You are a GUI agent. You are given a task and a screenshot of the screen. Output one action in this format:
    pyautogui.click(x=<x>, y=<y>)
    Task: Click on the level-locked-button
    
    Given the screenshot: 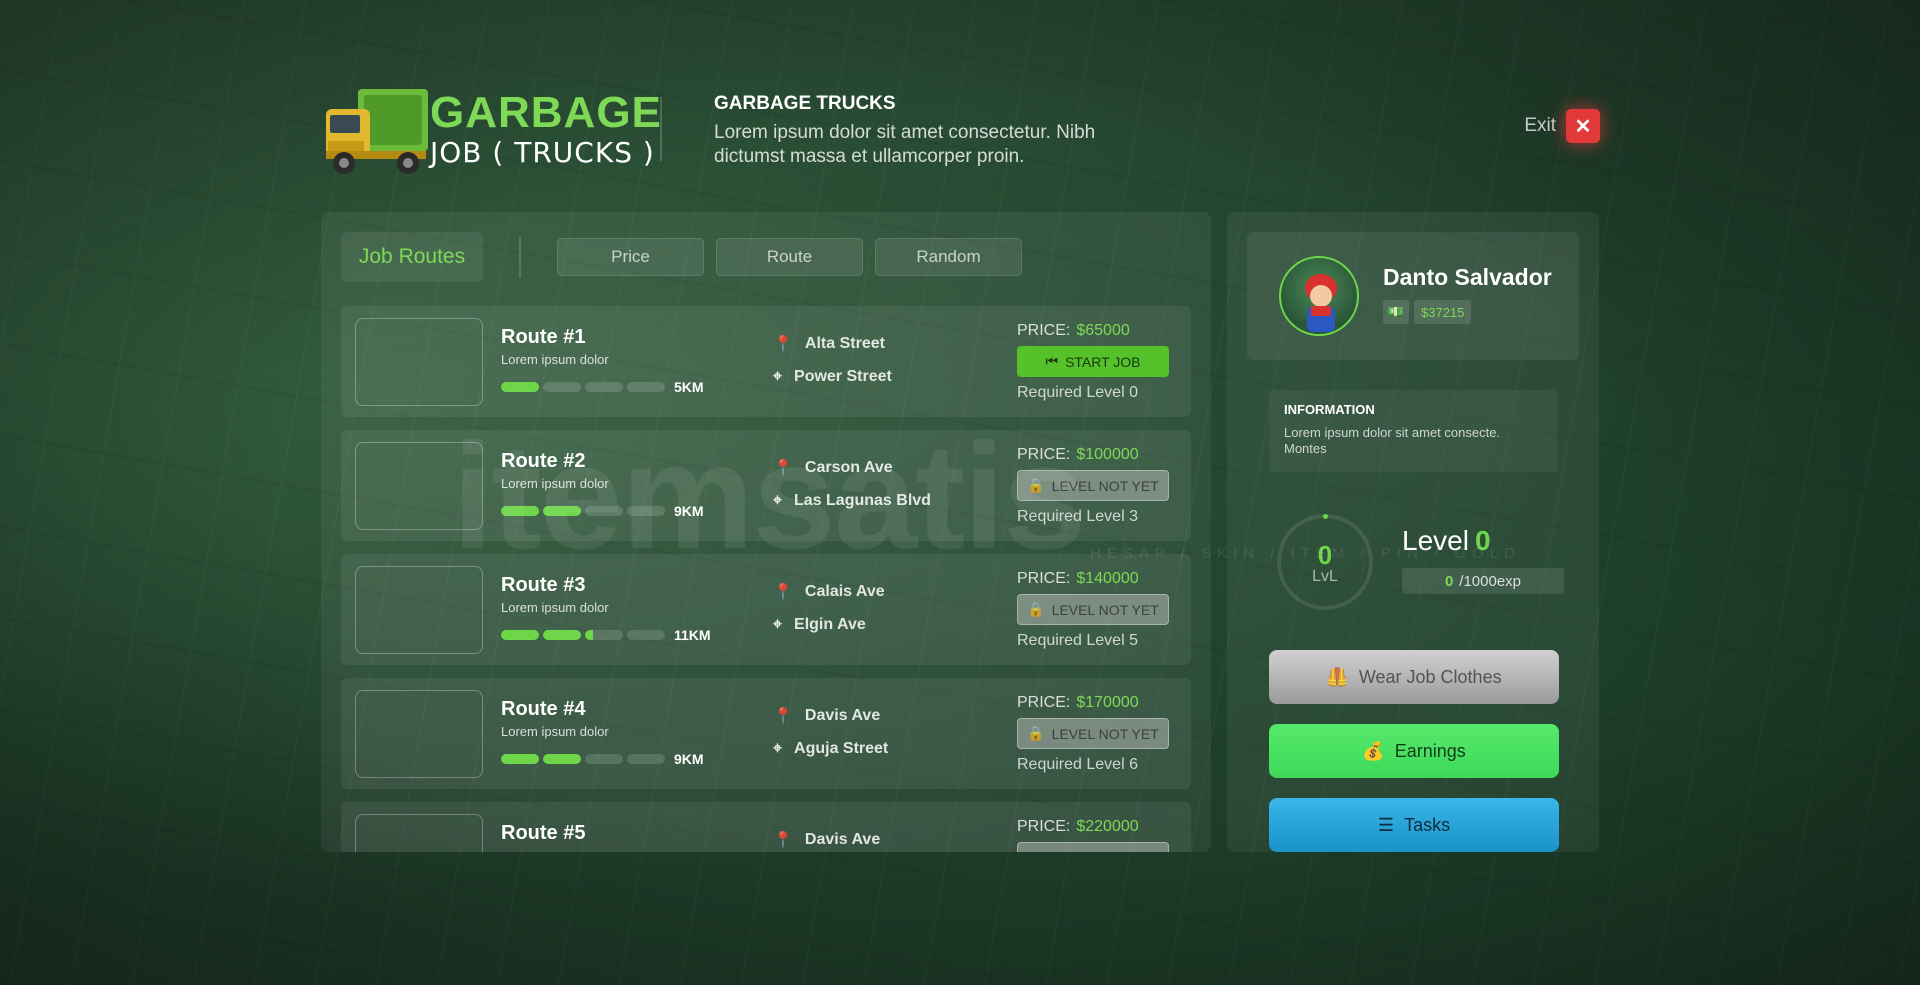 What is the action you would take?
    pyautogui.click(x=1093, y=847)
    